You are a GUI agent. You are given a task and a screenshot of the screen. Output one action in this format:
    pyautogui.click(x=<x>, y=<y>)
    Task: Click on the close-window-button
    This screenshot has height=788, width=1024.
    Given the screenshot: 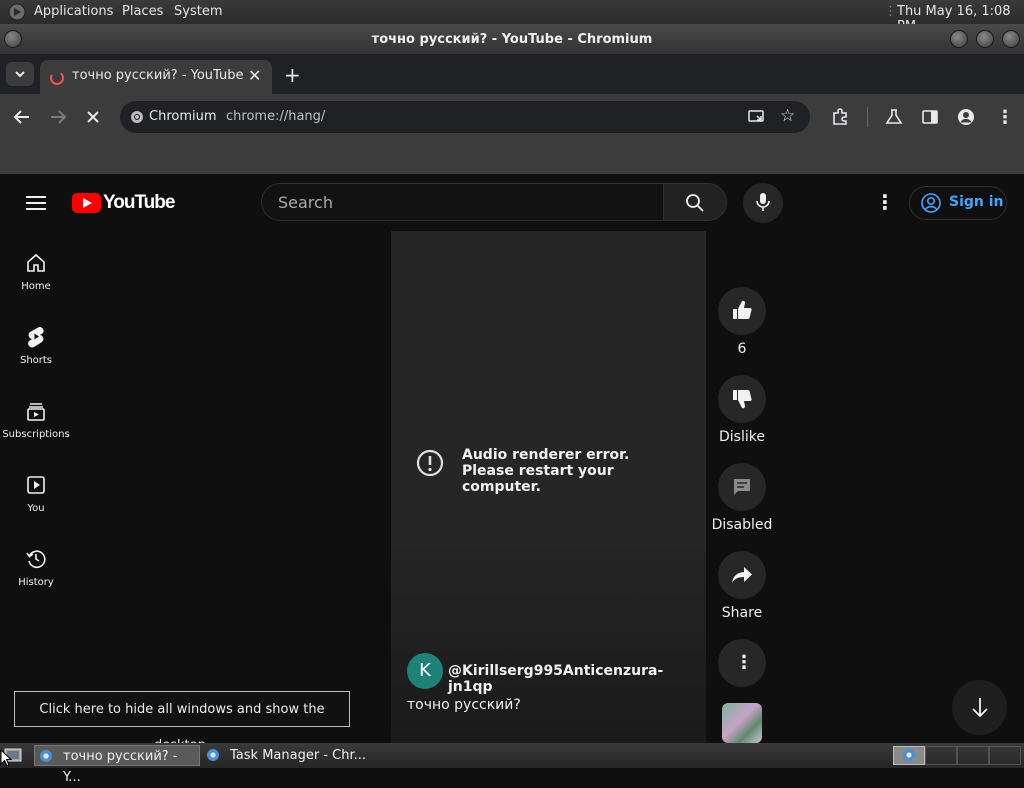 What is the action you would take?
    pyautogui.click(x=1011, y=39)
    